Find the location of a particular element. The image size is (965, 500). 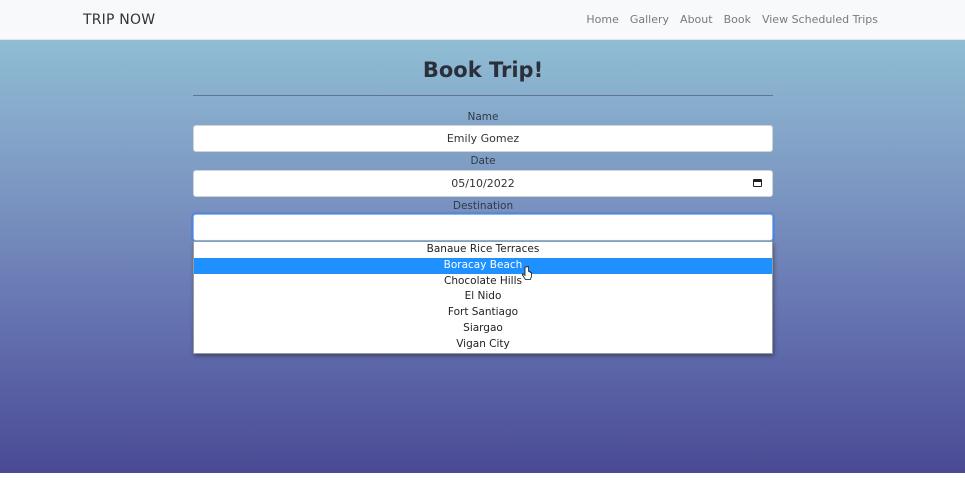

page-footer-area is located at coordinates (482, 486).